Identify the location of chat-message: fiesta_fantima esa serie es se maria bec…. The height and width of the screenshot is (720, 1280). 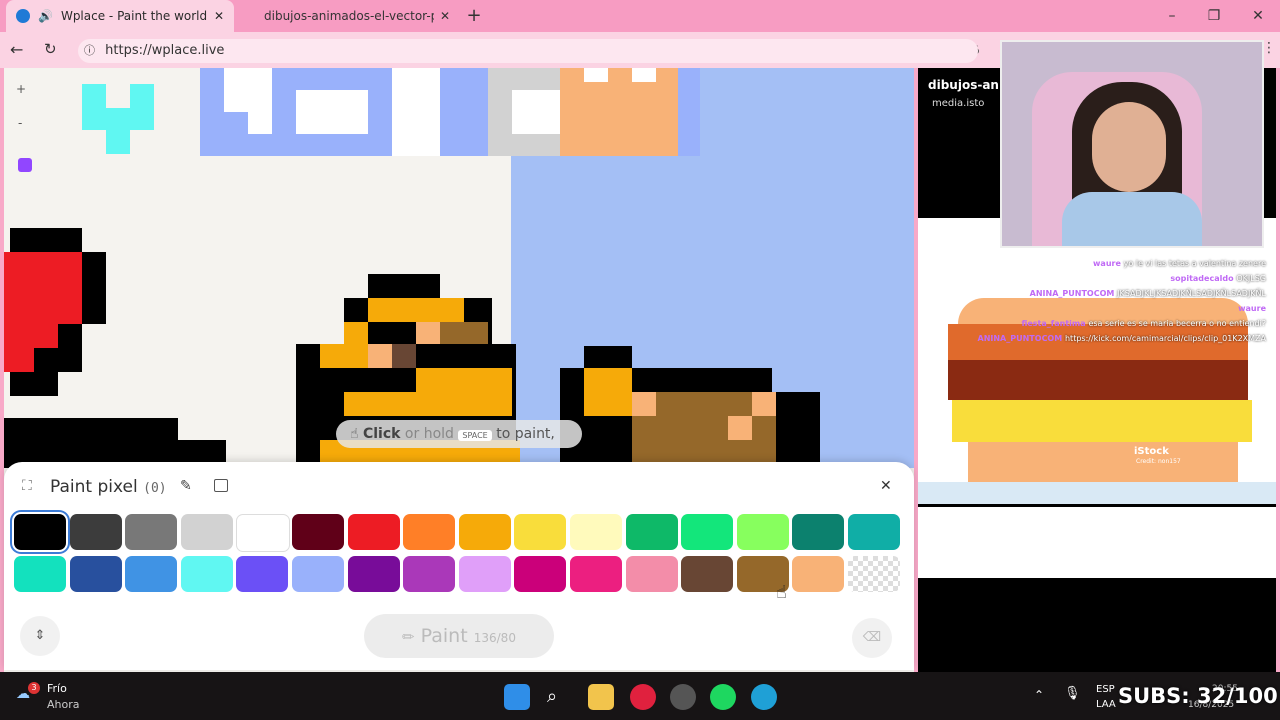
(1102, 323).